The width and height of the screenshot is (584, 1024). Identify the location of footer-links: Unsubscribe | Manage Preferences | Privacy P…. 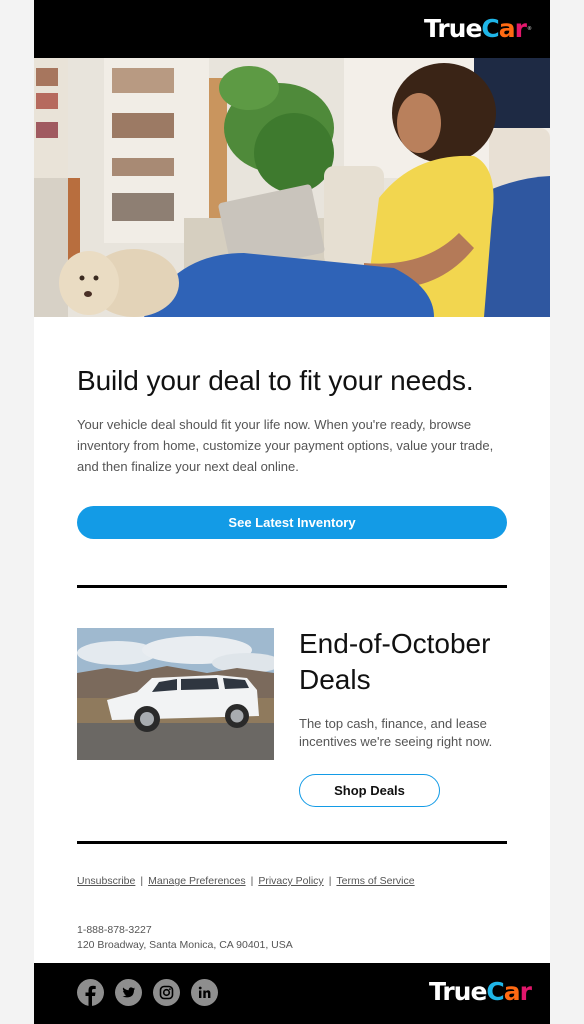
(292, 881).